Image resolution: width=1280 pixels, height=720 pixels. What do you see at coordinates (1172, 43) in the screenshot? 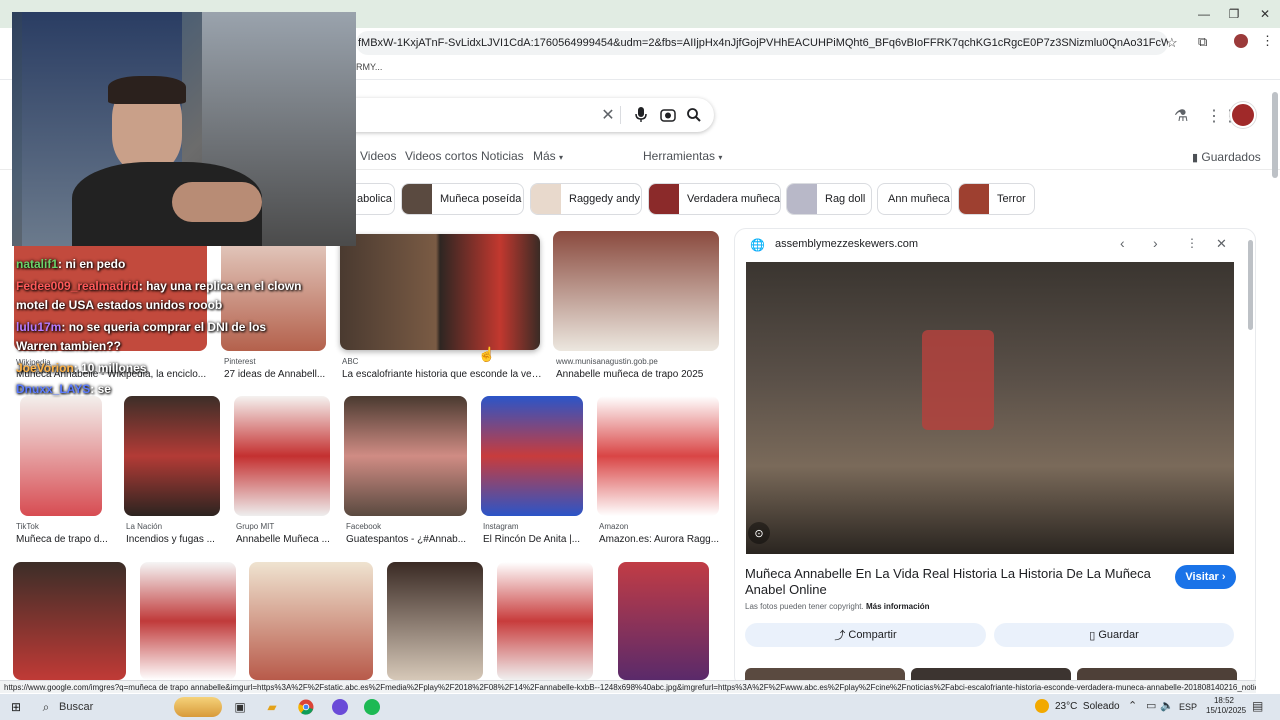
I see `bookmark-star-icon: ☆` at bounding box center [1172, 43].